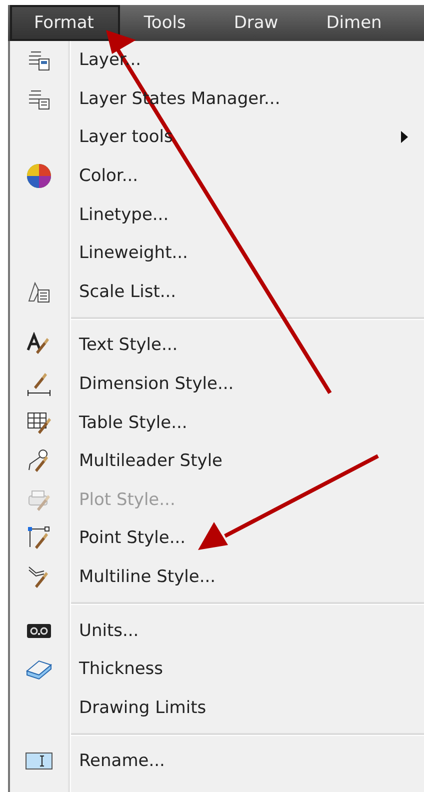  What do you see at coordinates (342, 23) in the screenshot?
I see `menu-bar-item: Dimen` at bounding box center [342, 23].